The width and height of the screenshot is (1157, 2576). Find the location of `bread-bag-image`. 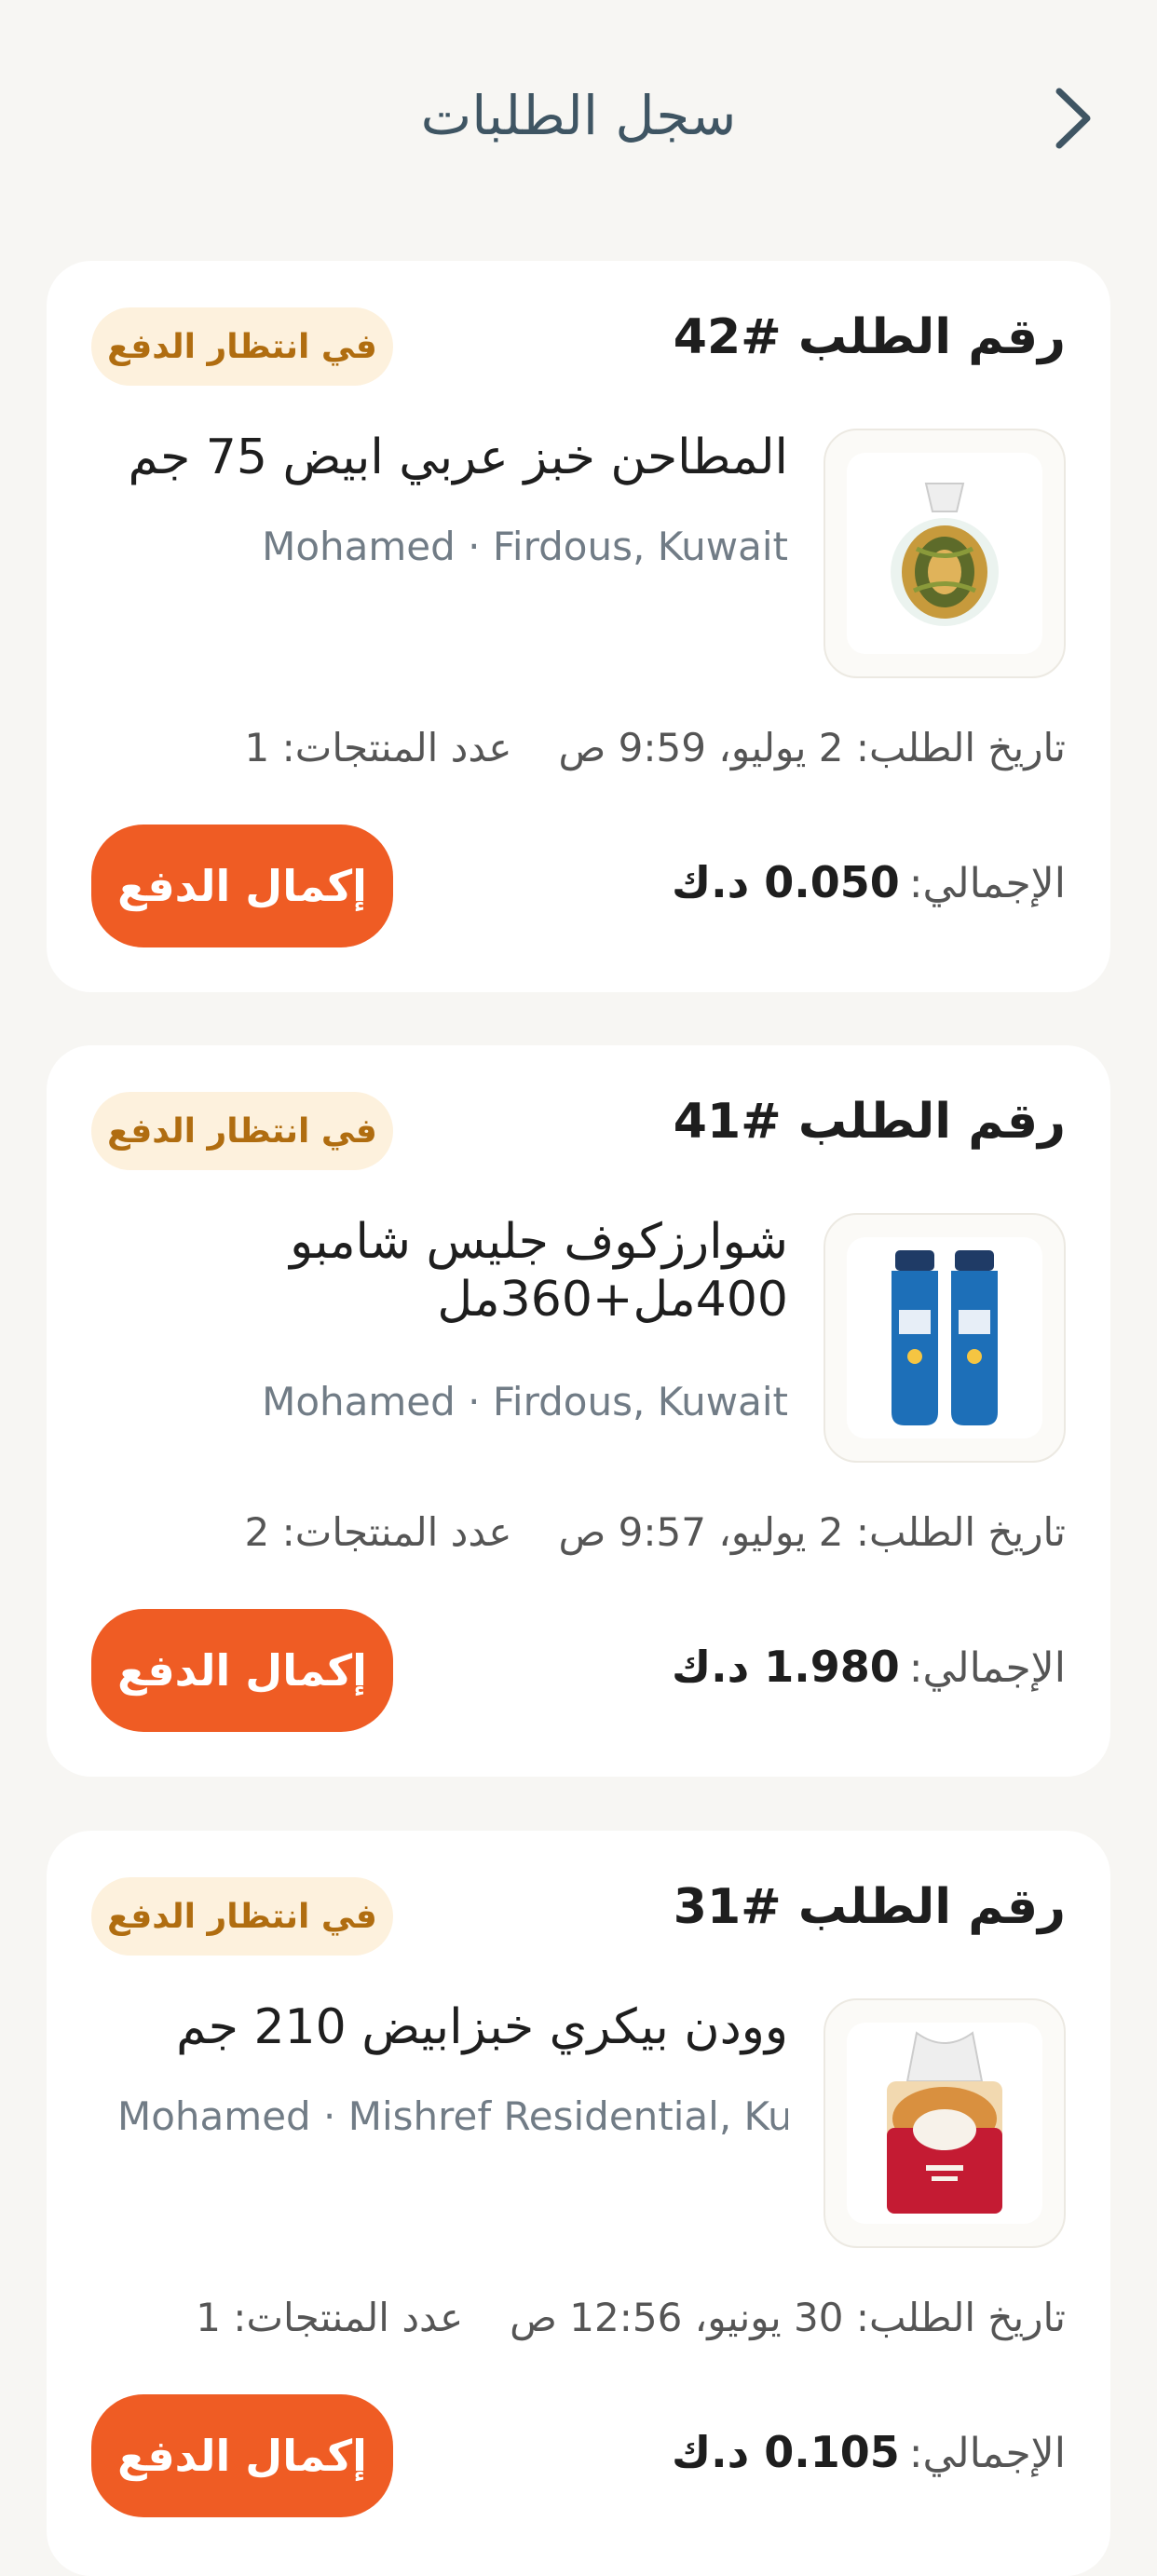

bread-bag-image is located at coordinates (945, 554).